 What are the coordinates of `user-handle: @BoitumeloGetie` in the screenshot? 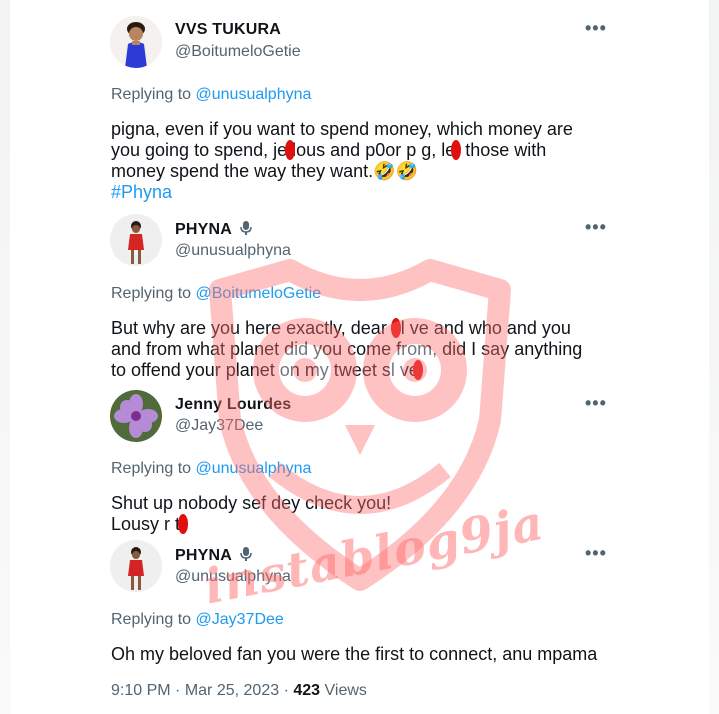 It's located at (238, 52).